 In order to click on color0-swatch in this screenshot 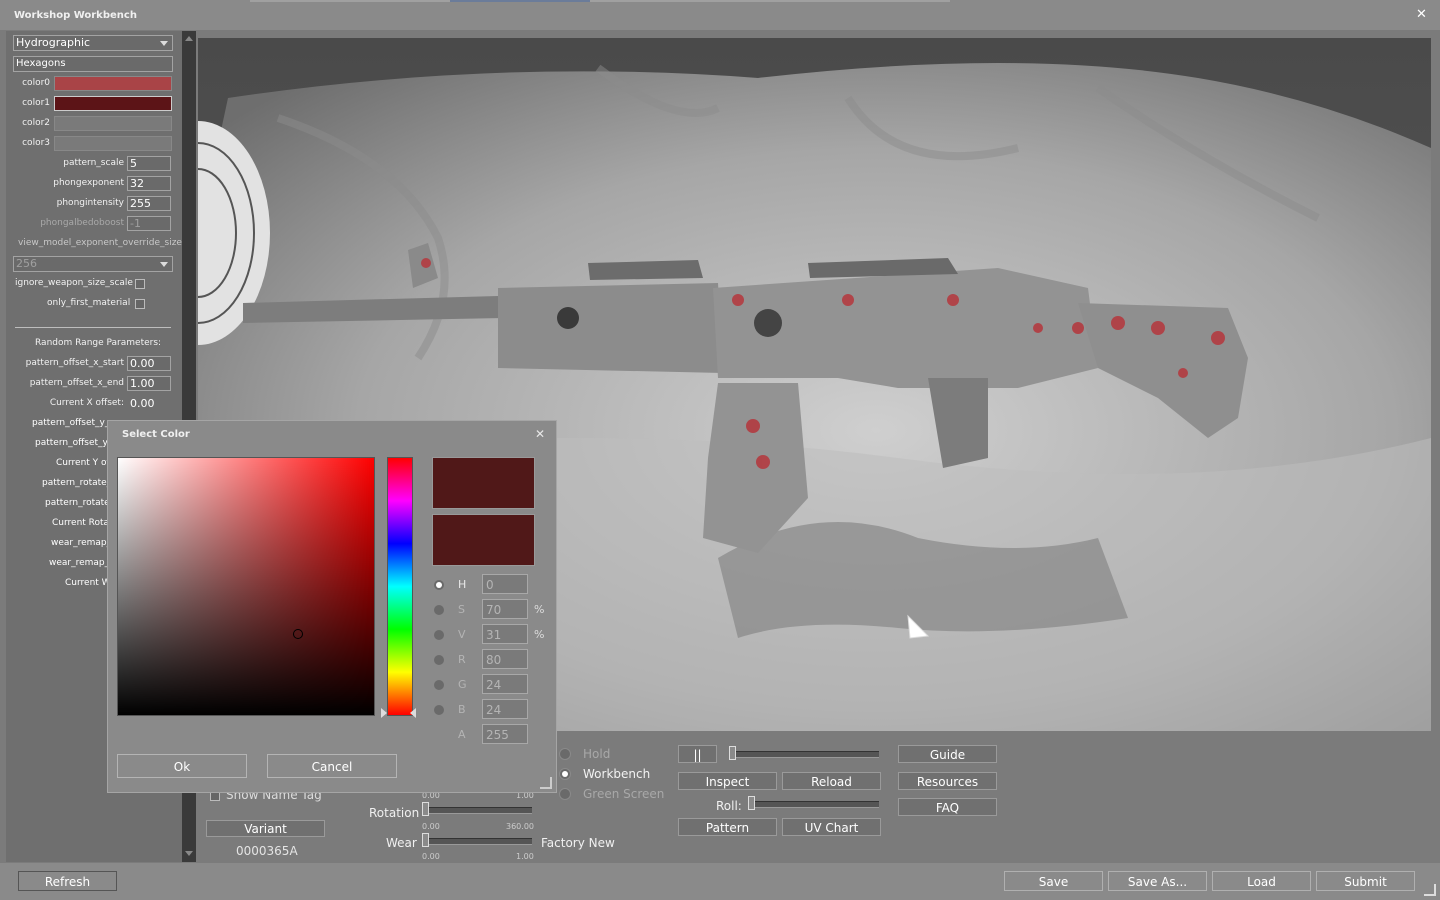, I will do `click(113, 83)`.